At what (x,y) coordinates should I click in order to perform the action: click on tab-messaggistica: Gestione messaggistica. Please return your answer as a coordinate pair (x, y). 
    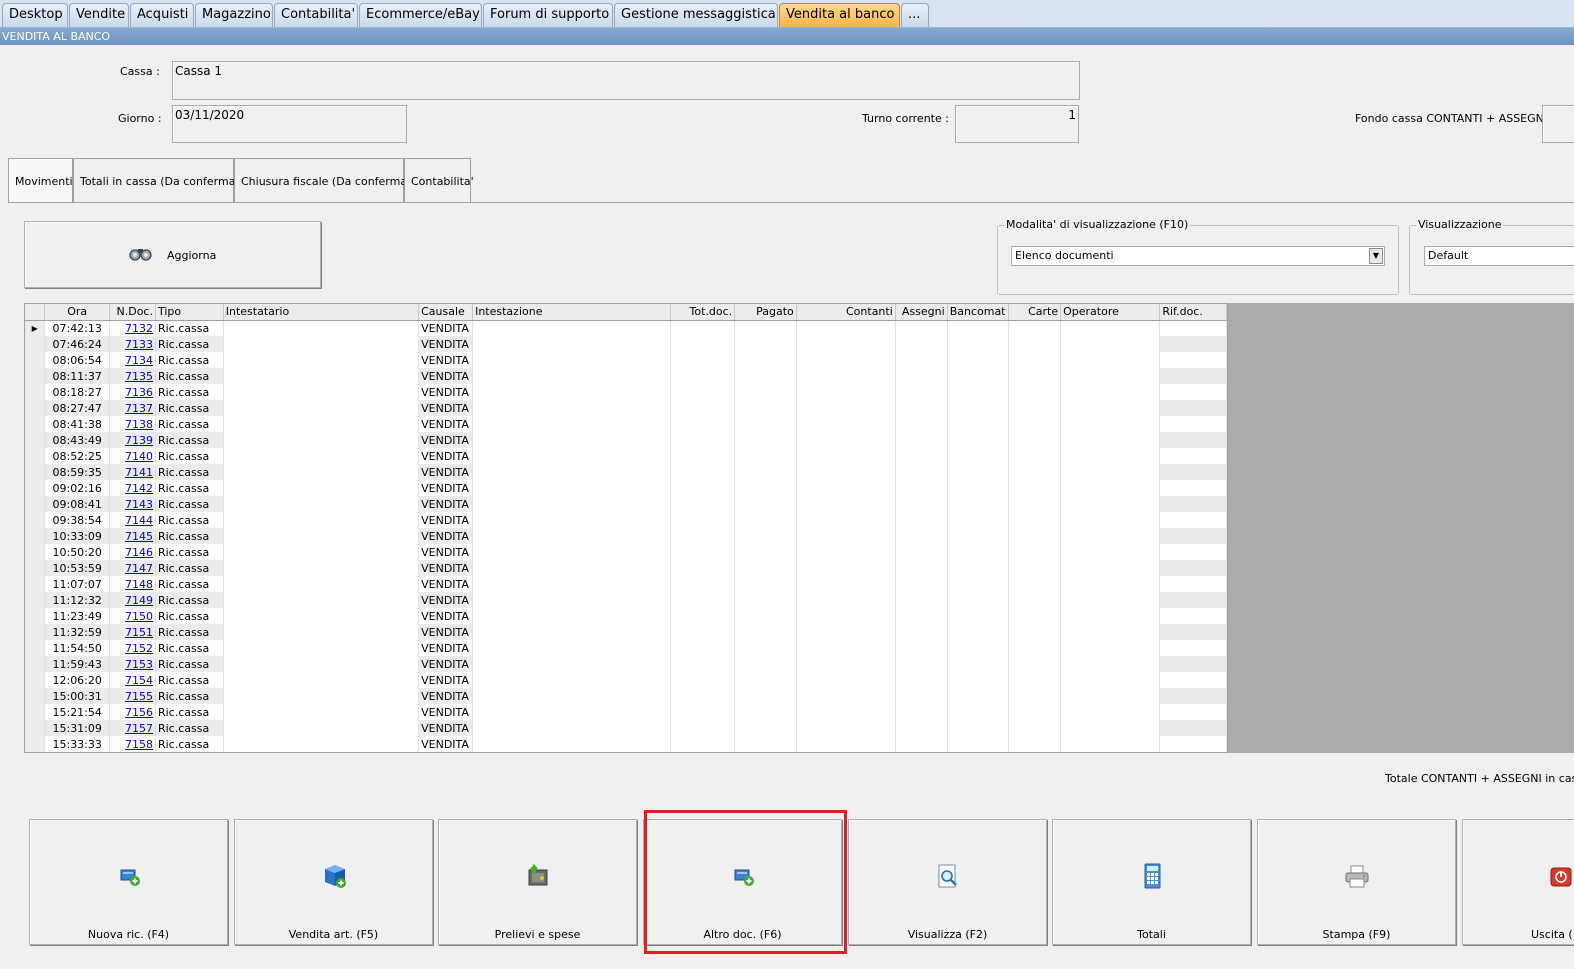
    Looking at the image, I should click on (696, 15).